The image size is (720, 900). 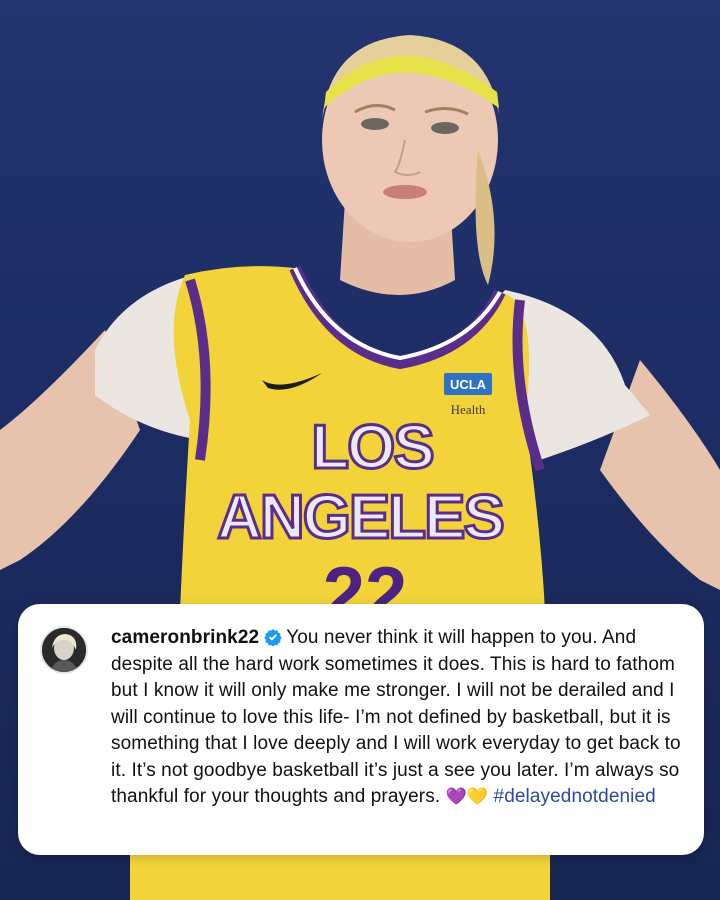 What do you see at coordinates (273, 637) in the screenshot?
I see `verified-badge-icon` at bounding box center [273, 637].